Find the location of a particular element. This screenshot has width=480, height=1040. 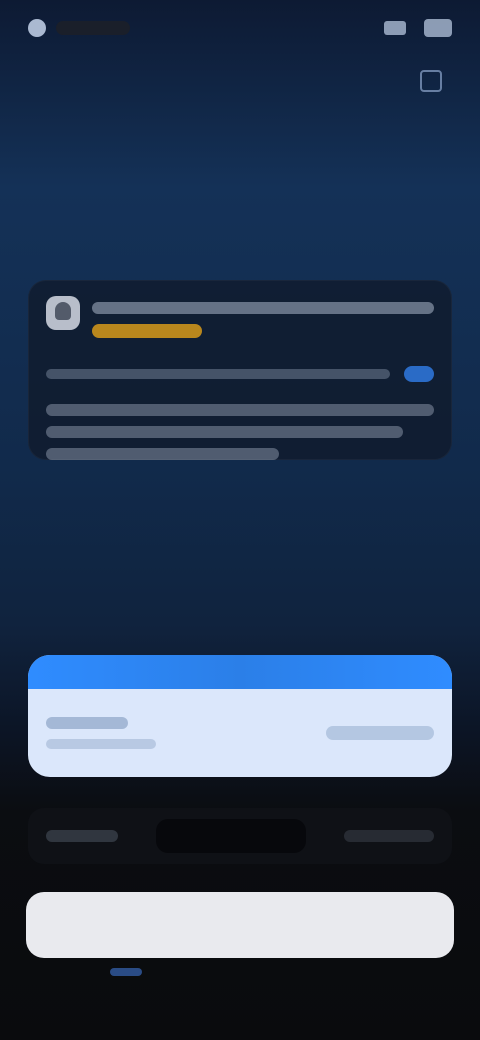

info-chip is located at coordinates (419, 374).